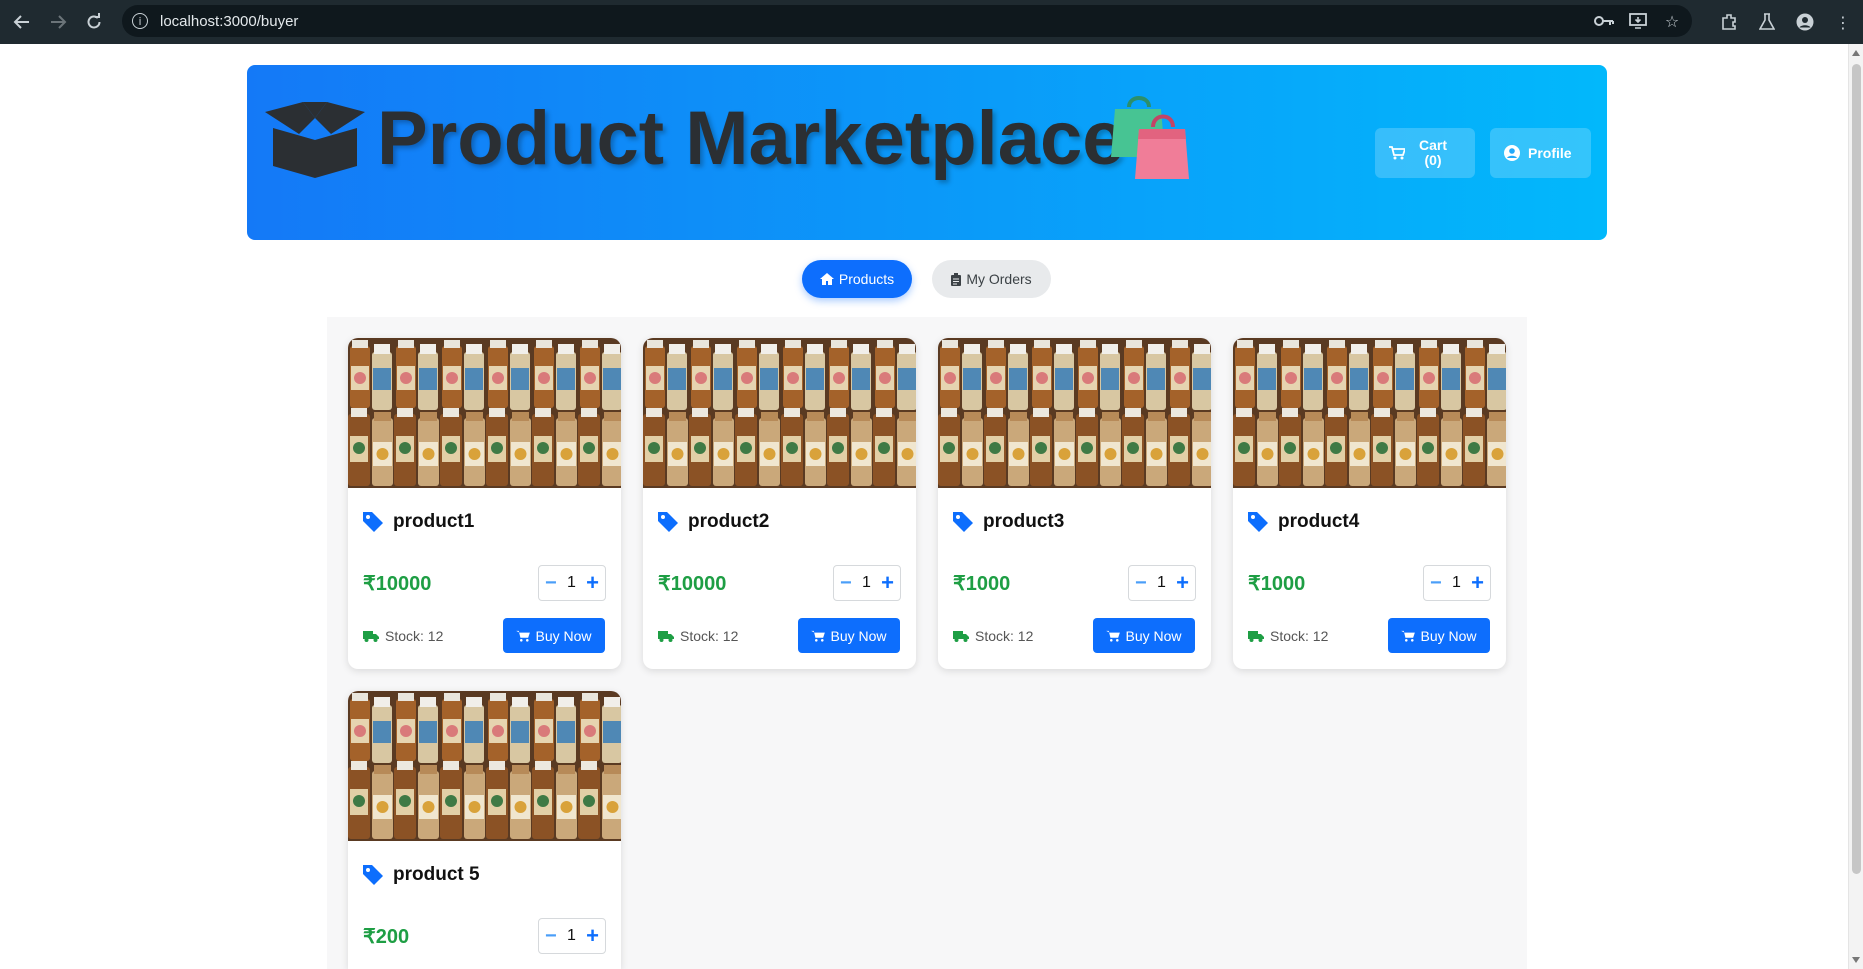 The height and width of the screenshot is (969, 1863). I want to click on cart-count: (0), so click(1433, 160).